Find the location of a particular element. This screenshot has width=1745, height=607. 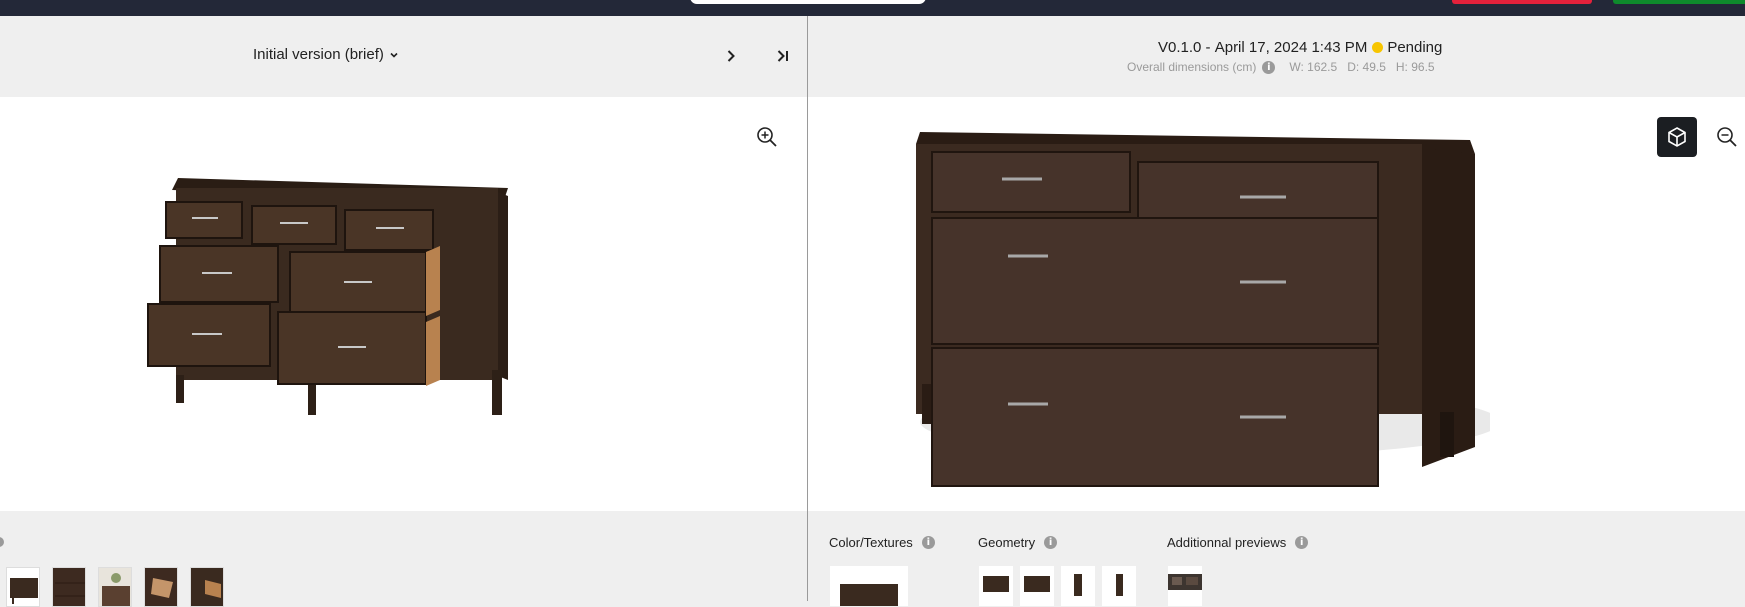

dimension-depth: D: 49.5 is located at coordinates (1366, 67).